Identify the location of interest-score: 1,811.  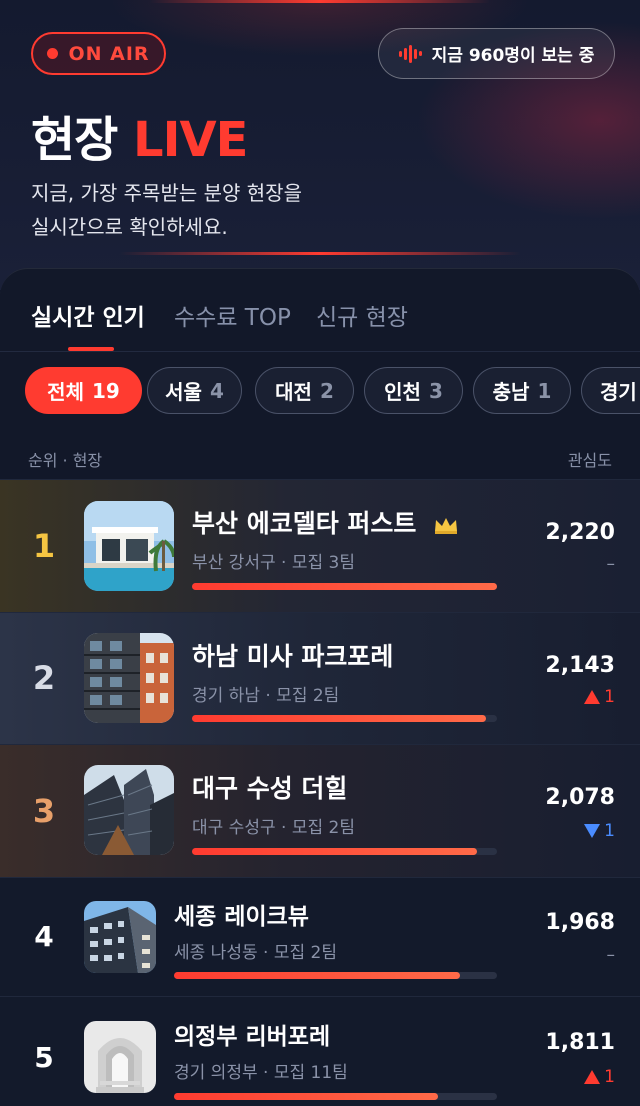
(580, 1042).